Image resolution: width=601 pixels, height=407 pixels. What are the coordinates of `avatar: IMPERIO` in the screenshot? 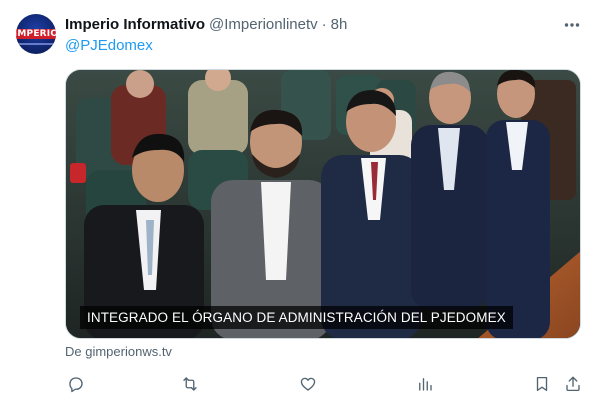 It's located at (36, 34).